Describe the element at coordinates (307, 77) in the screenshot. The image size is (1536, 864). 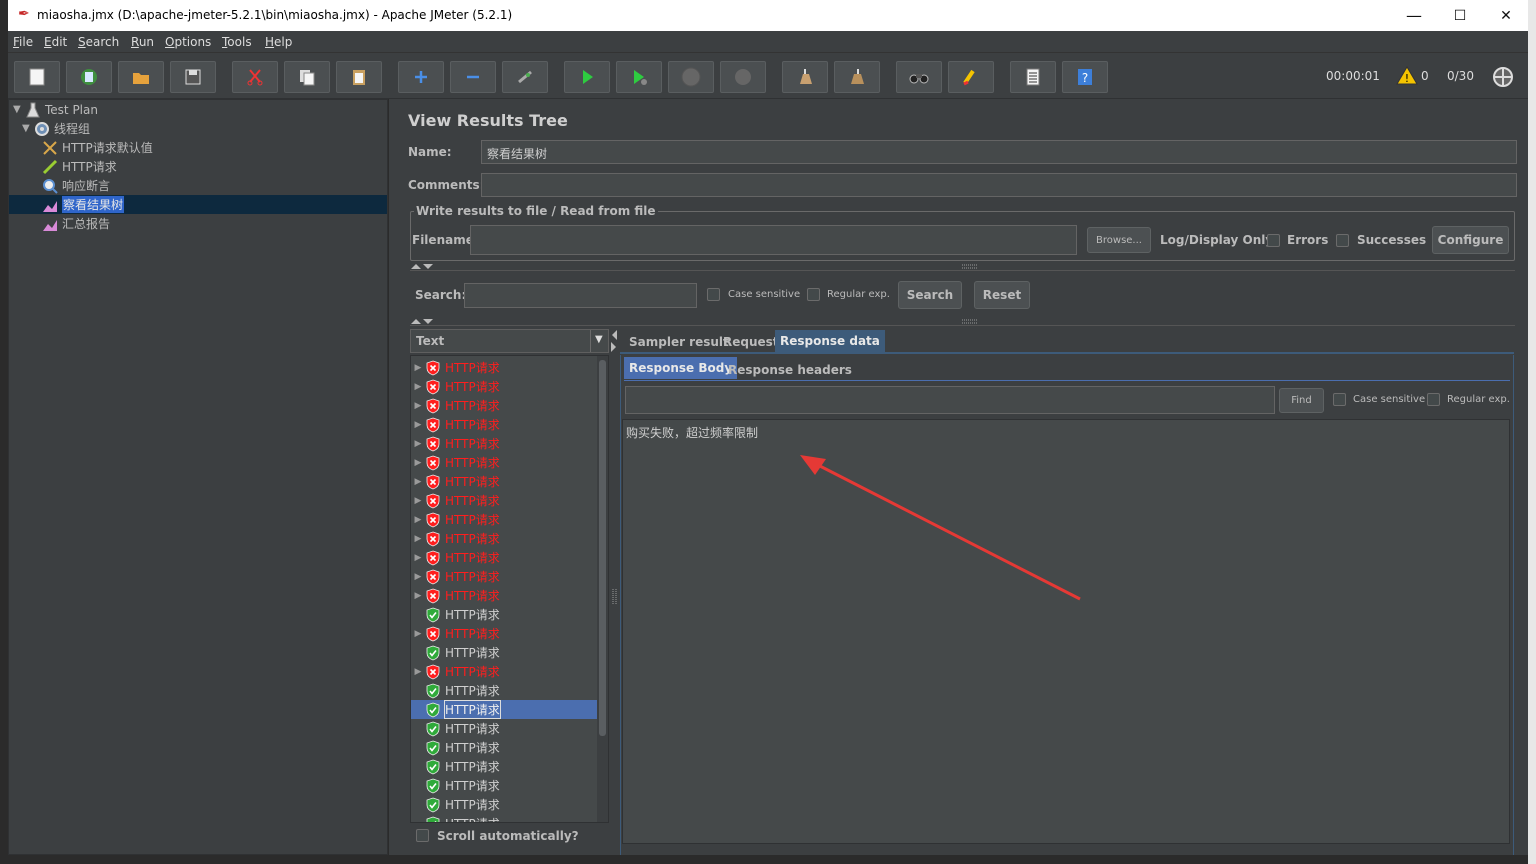
I see `copy-button` at that location.